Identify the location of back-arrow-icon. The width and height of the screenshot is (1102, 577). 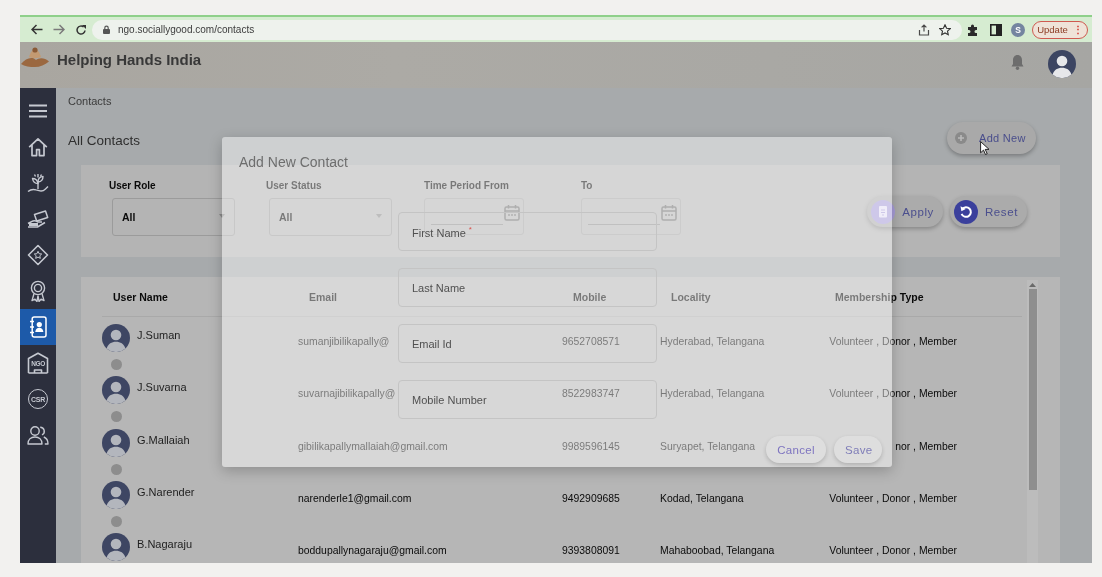
(37, 29).